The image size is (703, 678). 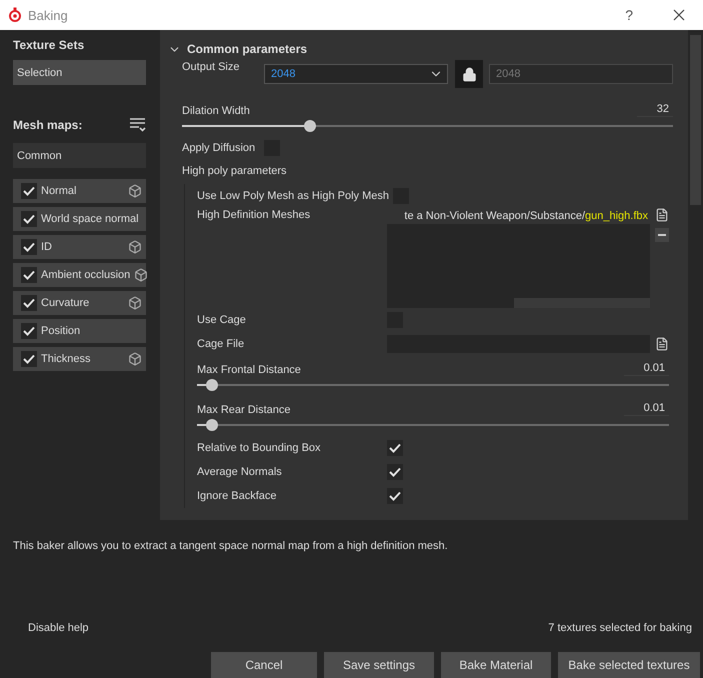 I want to click on mesh-map-item: World space normal, so click(x=79, y=219).